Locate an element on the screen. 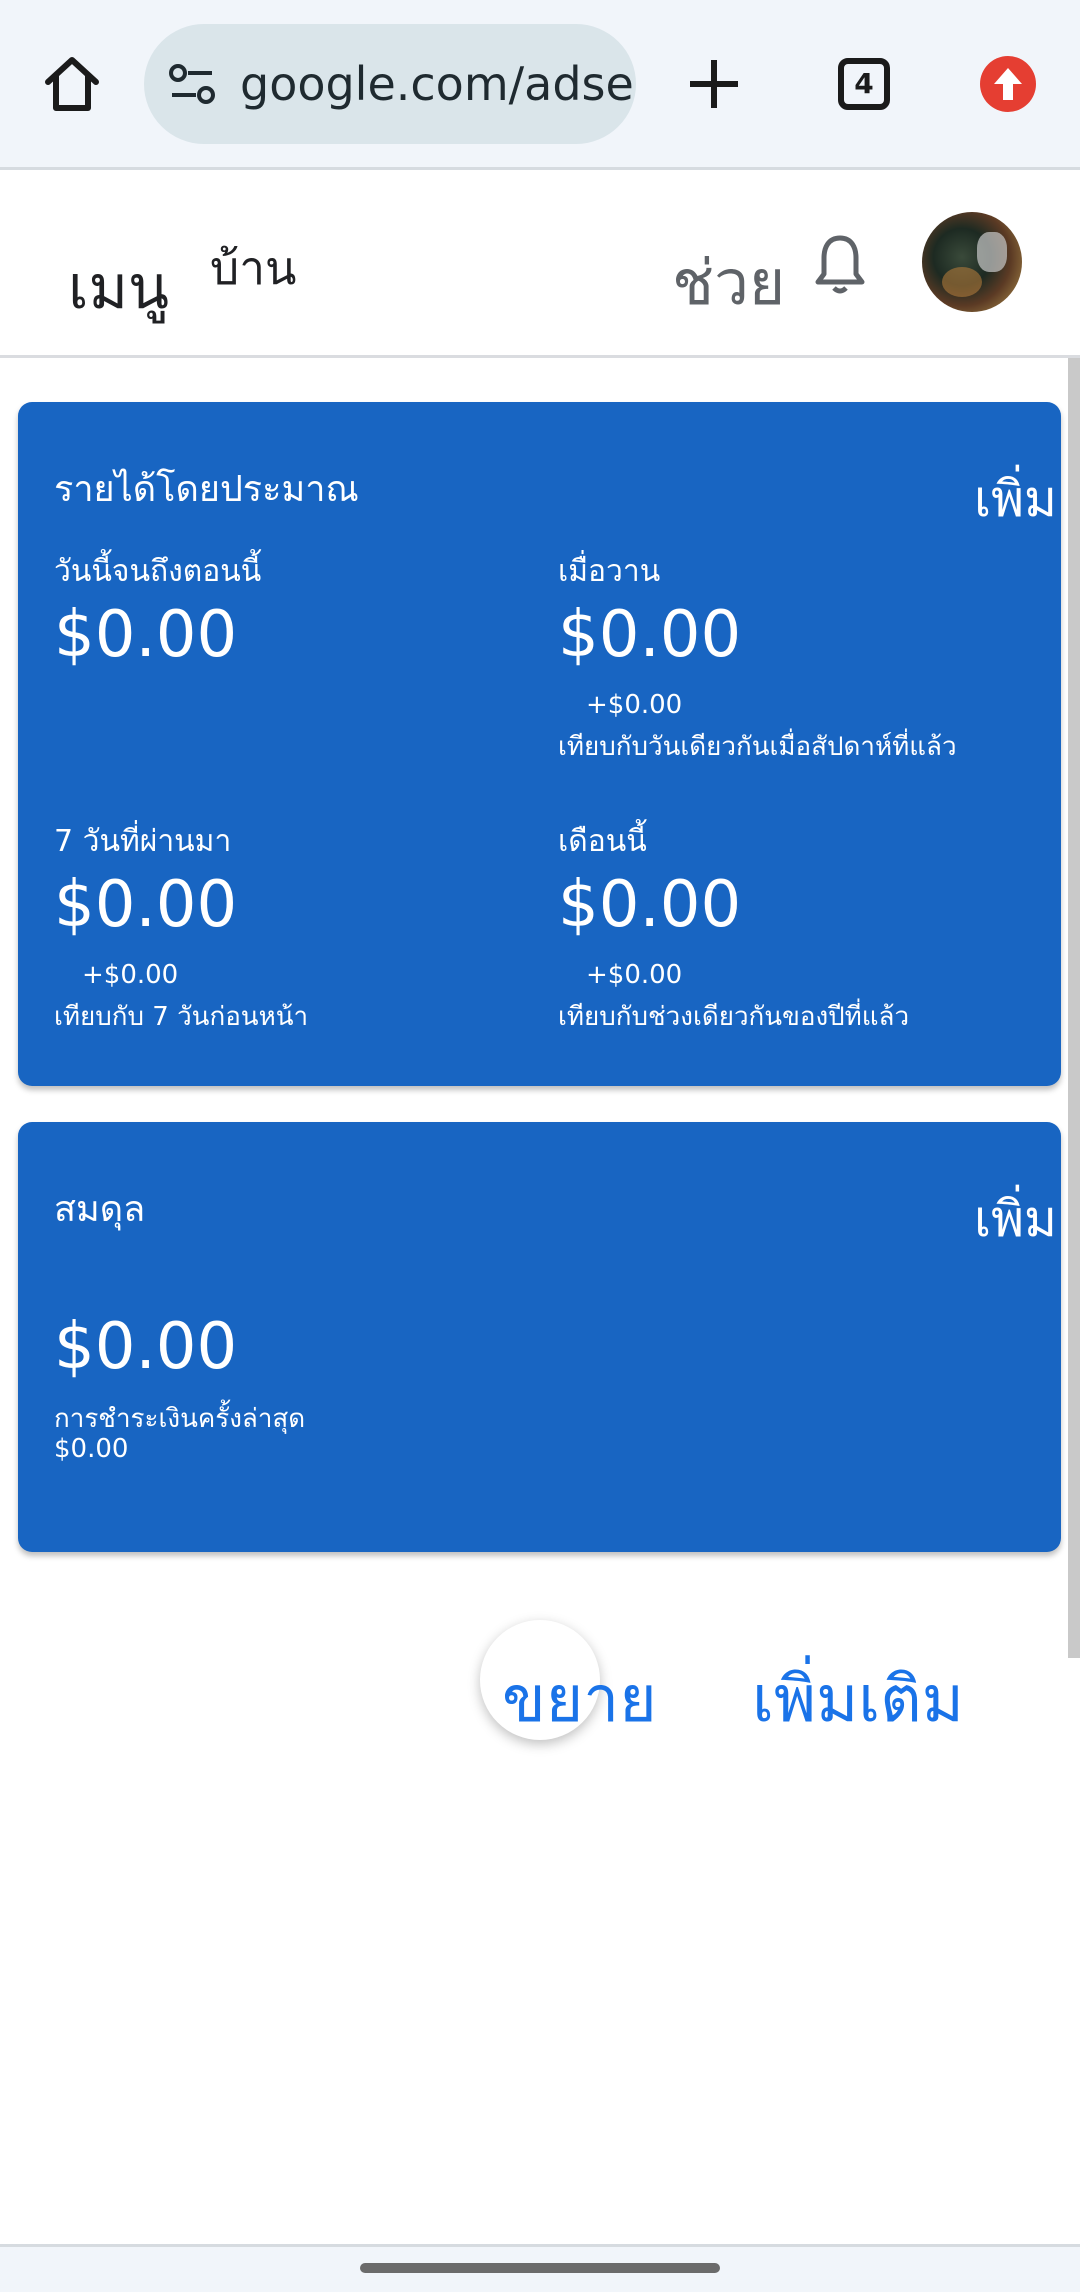  gesture-handle is located at coordinates (540, 2268).